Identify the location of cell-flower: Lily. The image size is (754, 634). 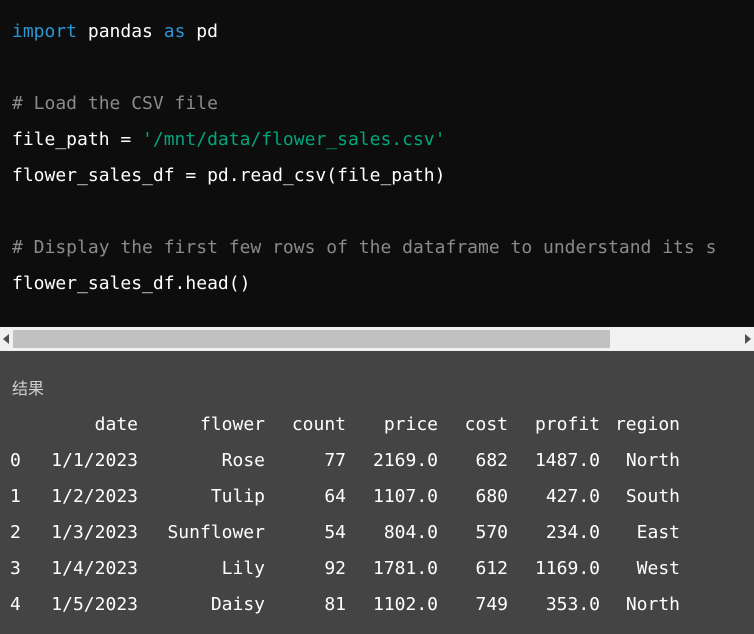
(243, 568).